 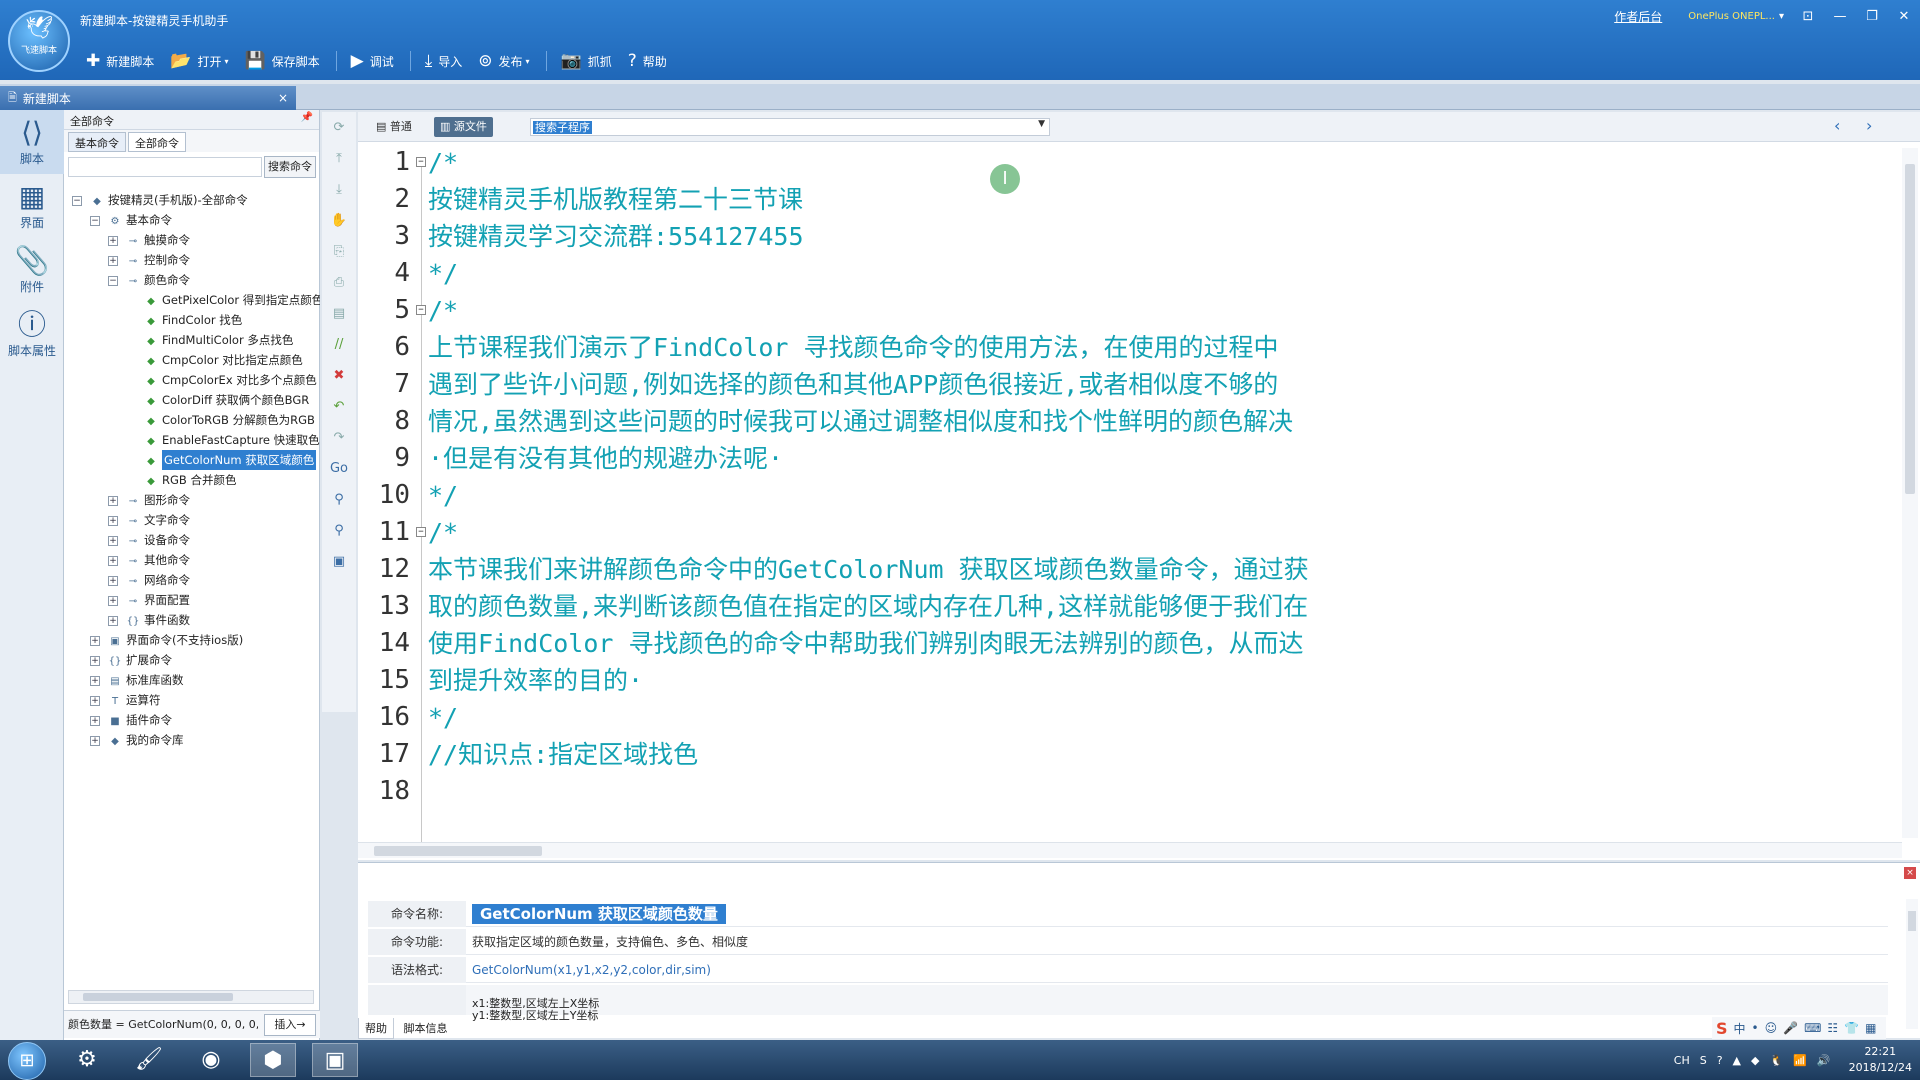 What do you see at coordinates (192, 320) in the screenshot?
I see `tree-node: ◆ FindColor 找色` at bounding box center [192, 320].